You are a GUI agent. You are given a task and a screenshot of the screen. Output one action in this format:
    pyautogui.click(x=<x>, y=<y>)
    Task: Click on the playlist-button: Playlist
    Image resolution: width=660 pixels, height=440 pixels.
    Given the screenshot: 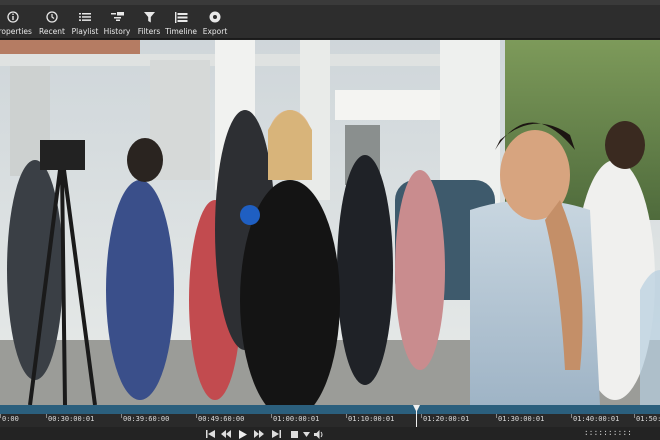 What is the action you would take?
    pyautogui.click(x=85, y=22)
    